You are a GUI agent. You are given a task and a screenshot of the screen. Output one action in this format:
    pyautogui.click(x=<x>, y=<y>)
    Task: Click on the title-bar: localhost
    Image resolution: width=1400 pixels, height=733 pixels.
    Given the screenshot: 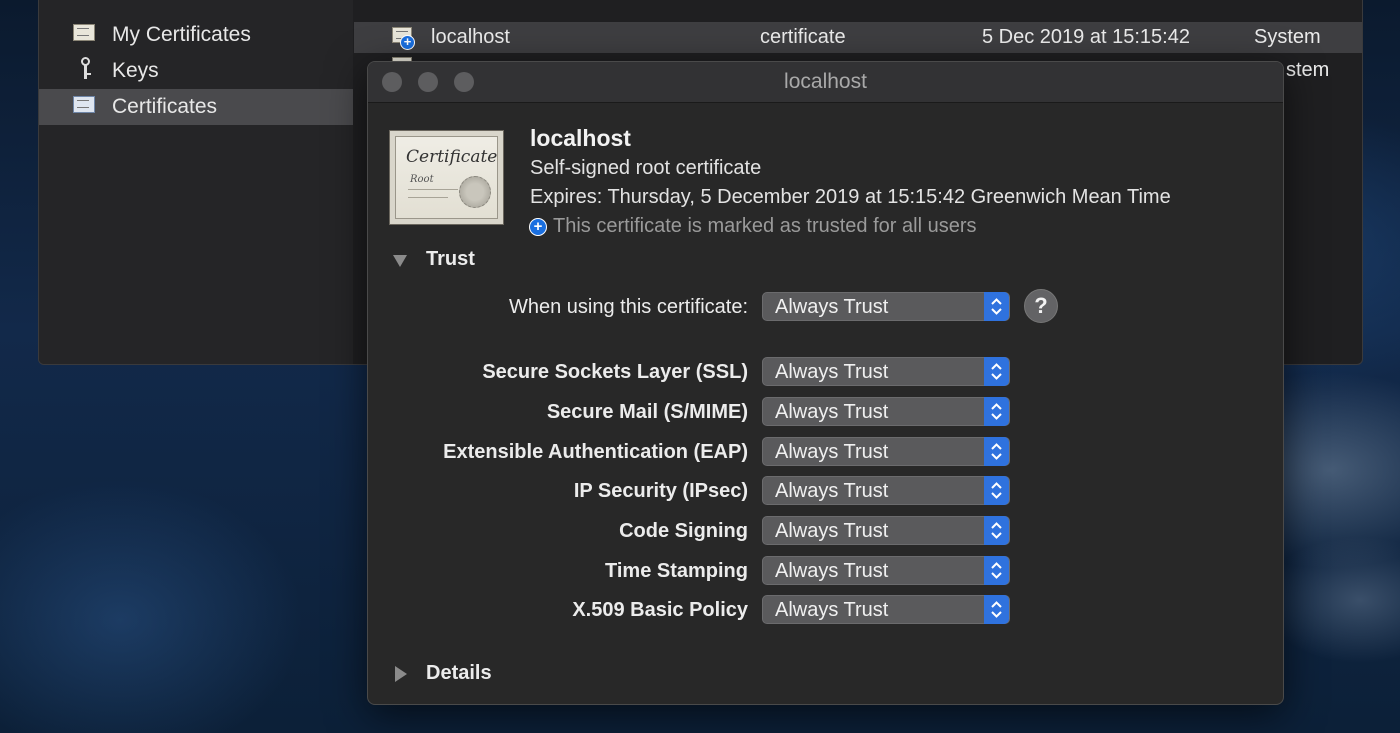 What is the action you would take?
    pyautogui.click(x=825, y=82)
    